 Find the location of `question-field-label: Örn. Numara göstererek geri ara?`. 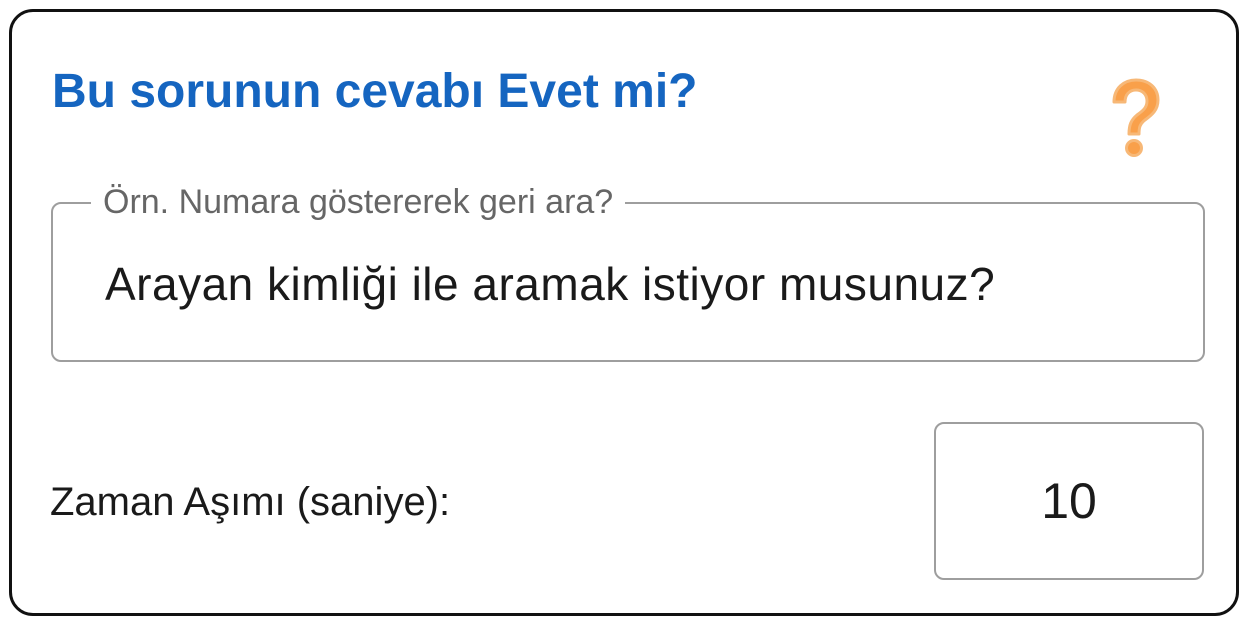

question-field-label: Örn. Numara göstererek geri ara? is located at coordinates (358, 202).